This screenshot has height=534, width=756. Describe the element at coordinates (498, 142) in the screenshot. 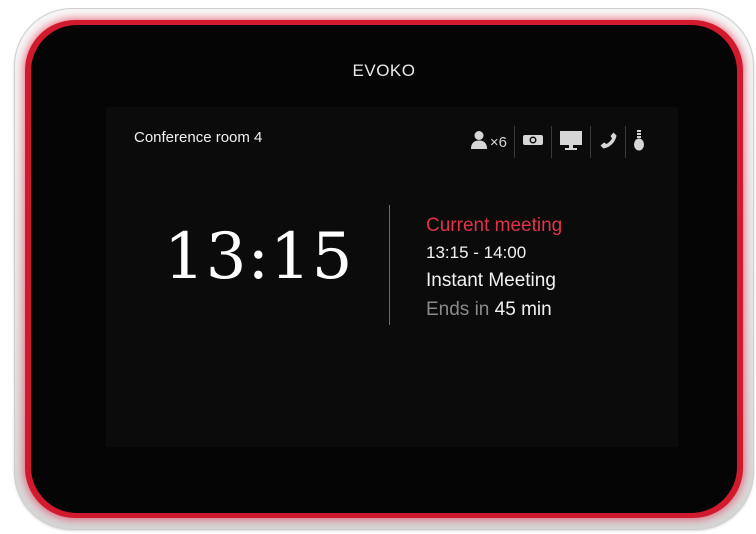

I see `capacity-count: ×6` at that location.